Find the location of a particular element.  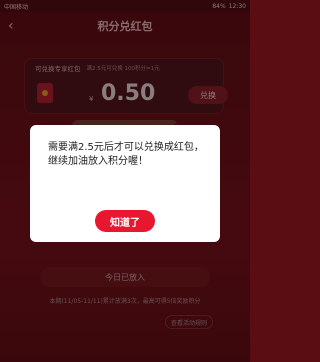

ok-button: 知道了 is located at coordinates (125, 221).